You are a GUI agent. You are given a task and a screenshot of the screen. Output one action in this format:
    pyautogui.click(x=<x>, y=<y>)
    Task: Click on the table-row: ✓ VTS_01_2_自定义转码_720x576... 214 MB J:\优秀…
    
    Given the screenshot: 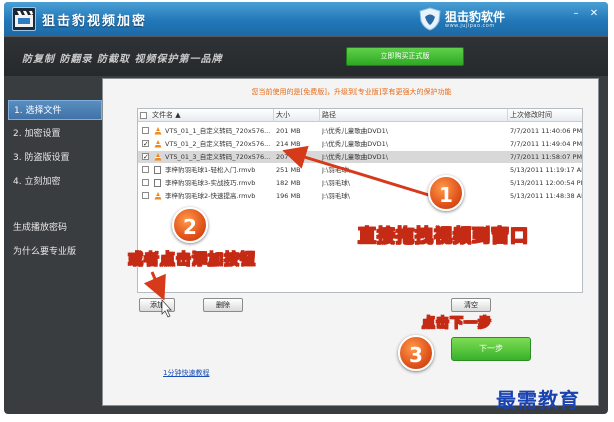 What is the action you would take?
    pyautogui.click(x=360, y=144)
    